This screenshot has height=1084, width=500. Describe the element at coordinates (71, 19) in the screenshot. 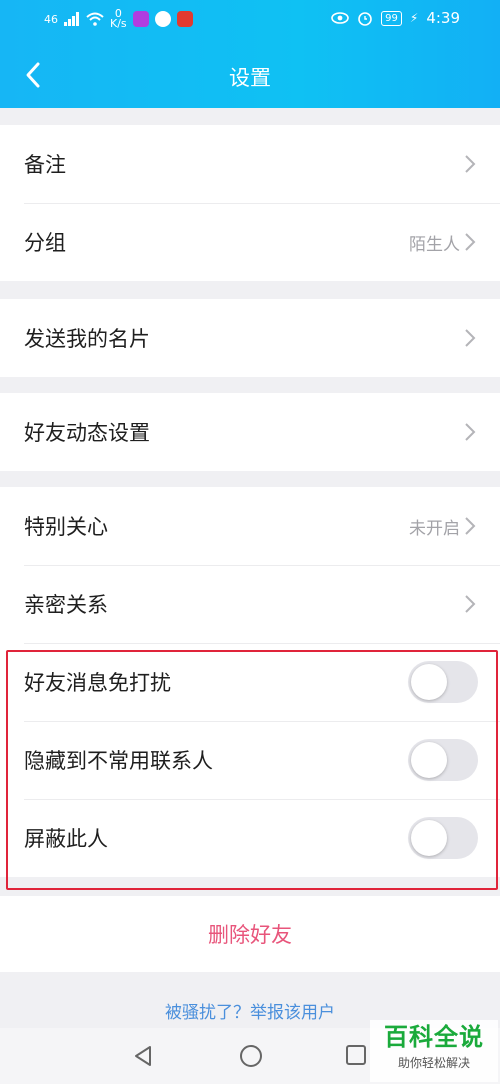

I see `signal-icon` at that location.